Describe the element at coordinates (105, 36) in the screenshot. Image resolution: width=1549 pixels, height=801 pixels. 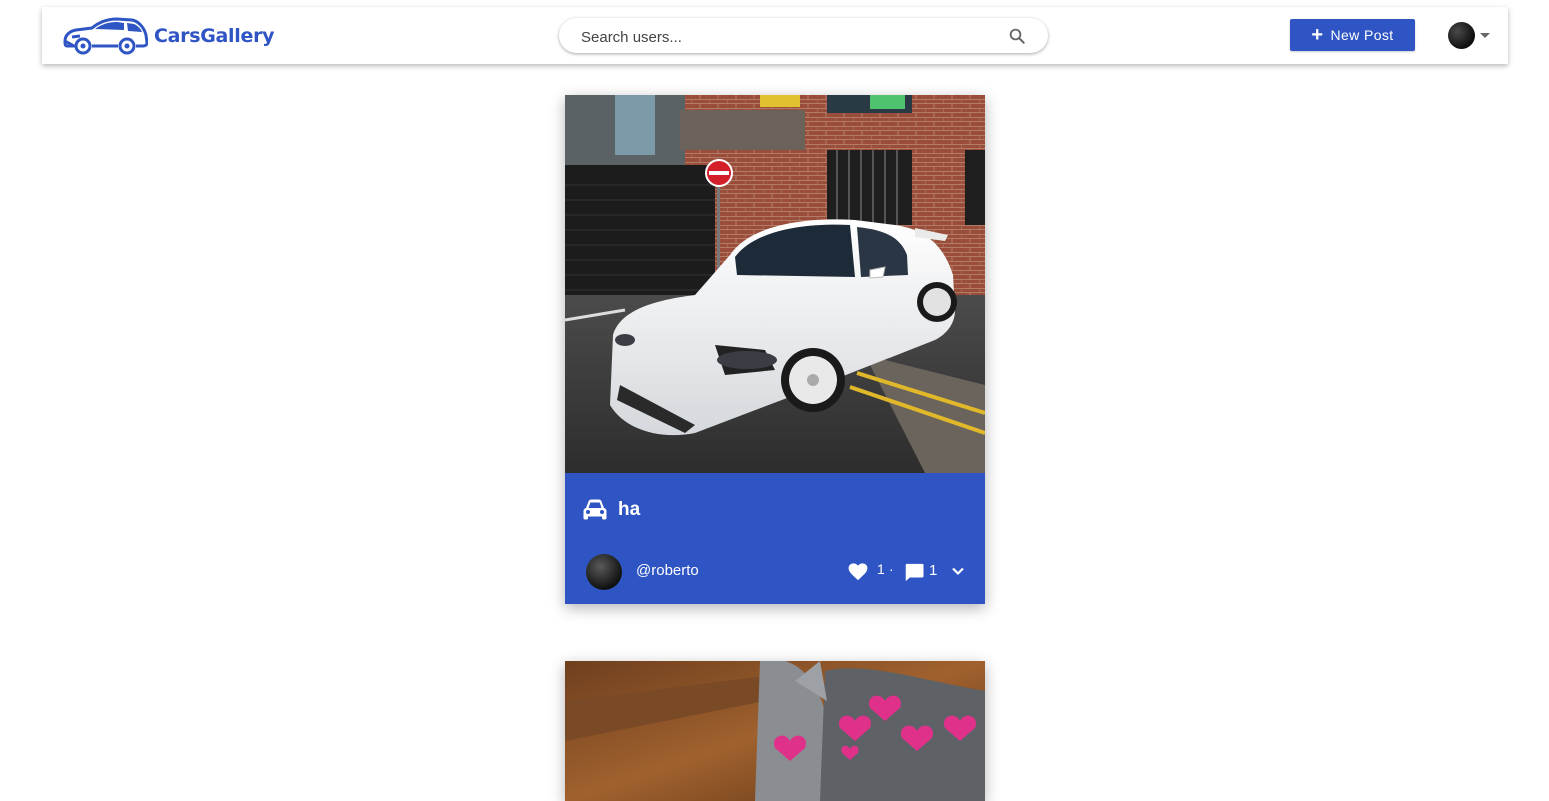
I see `car-logo-icon` at that location.